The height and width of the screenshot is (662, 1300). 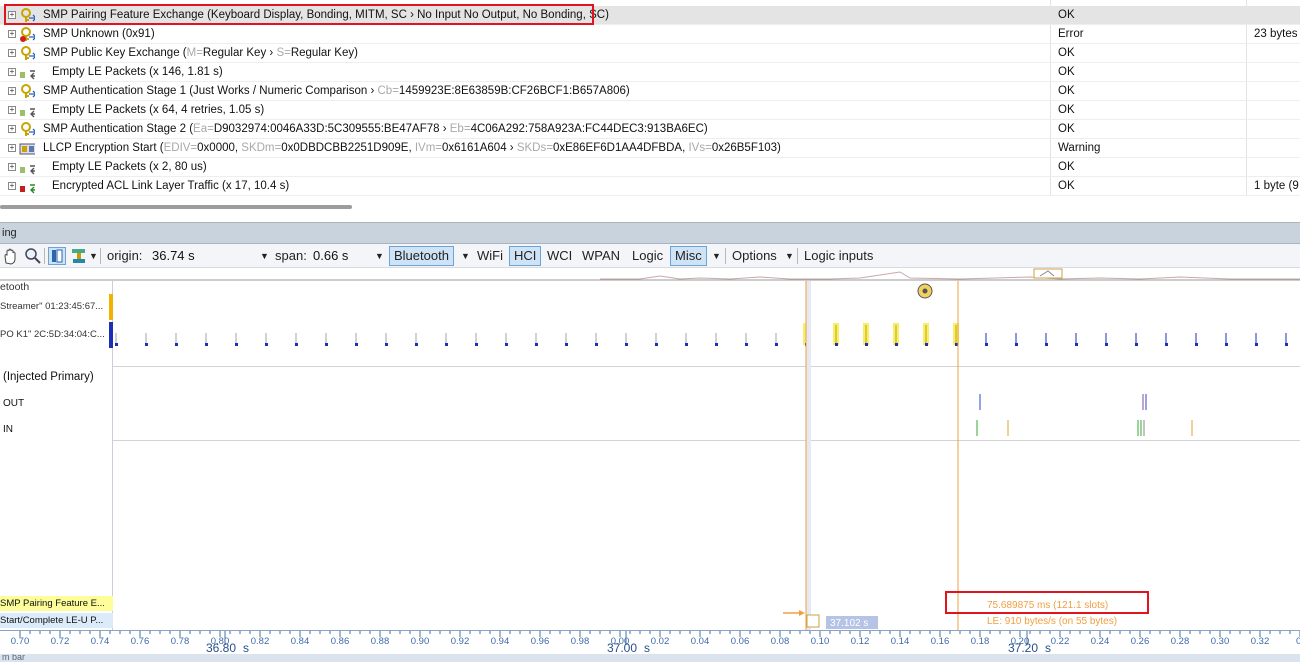 I want to click on options-dropdown-icon: ▼, so click(x=789, y=256).